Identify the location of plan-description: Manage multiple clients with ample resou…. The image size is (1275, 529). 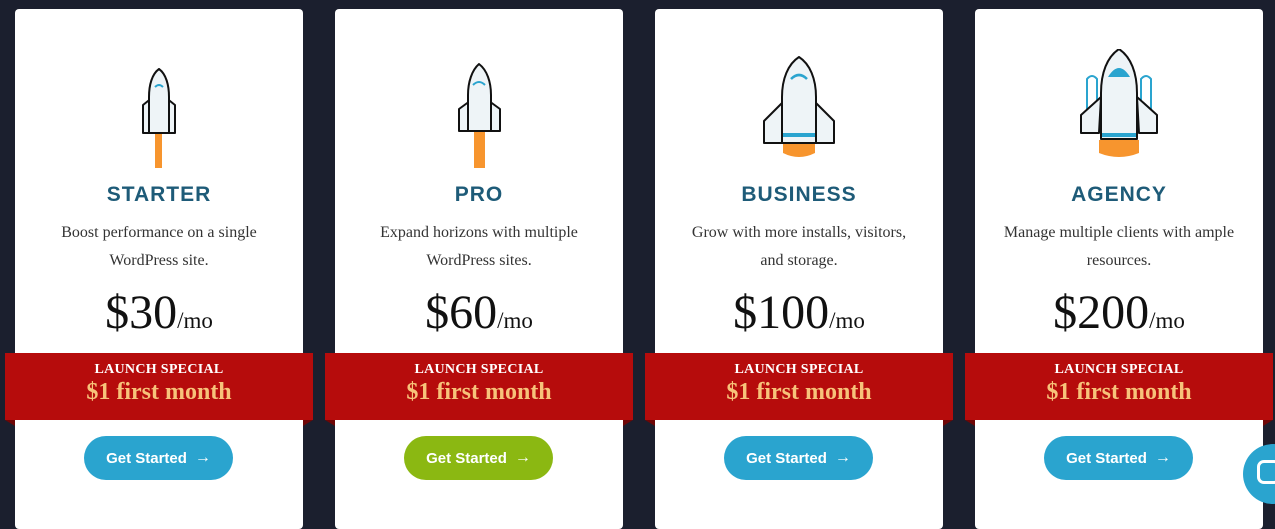
(1119, 246).